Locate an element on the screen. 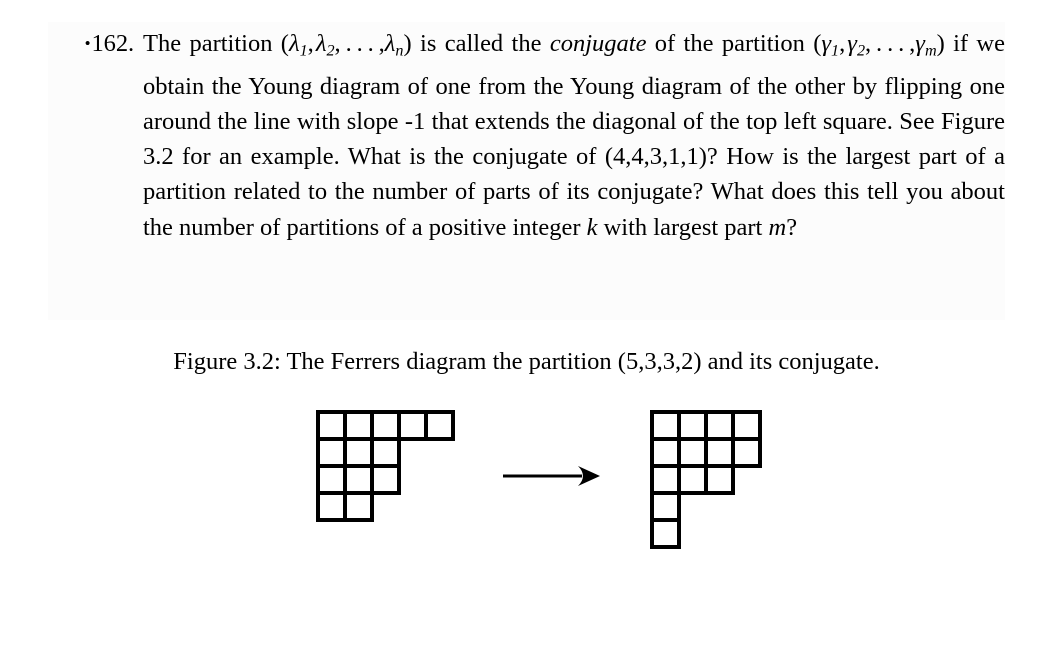  gamma-sequence: γ1, γ2, . . . ,γm is located at coordinates (879, 45).